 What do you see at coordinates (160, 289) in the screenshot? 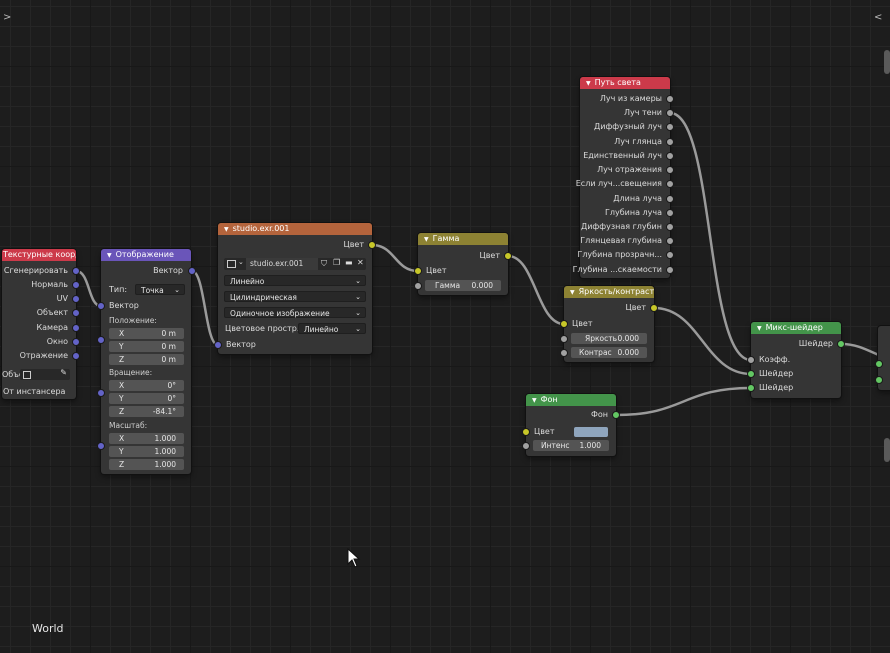
I see `type-dropdown: Точка ⌄` at bounding box center [160, 289].